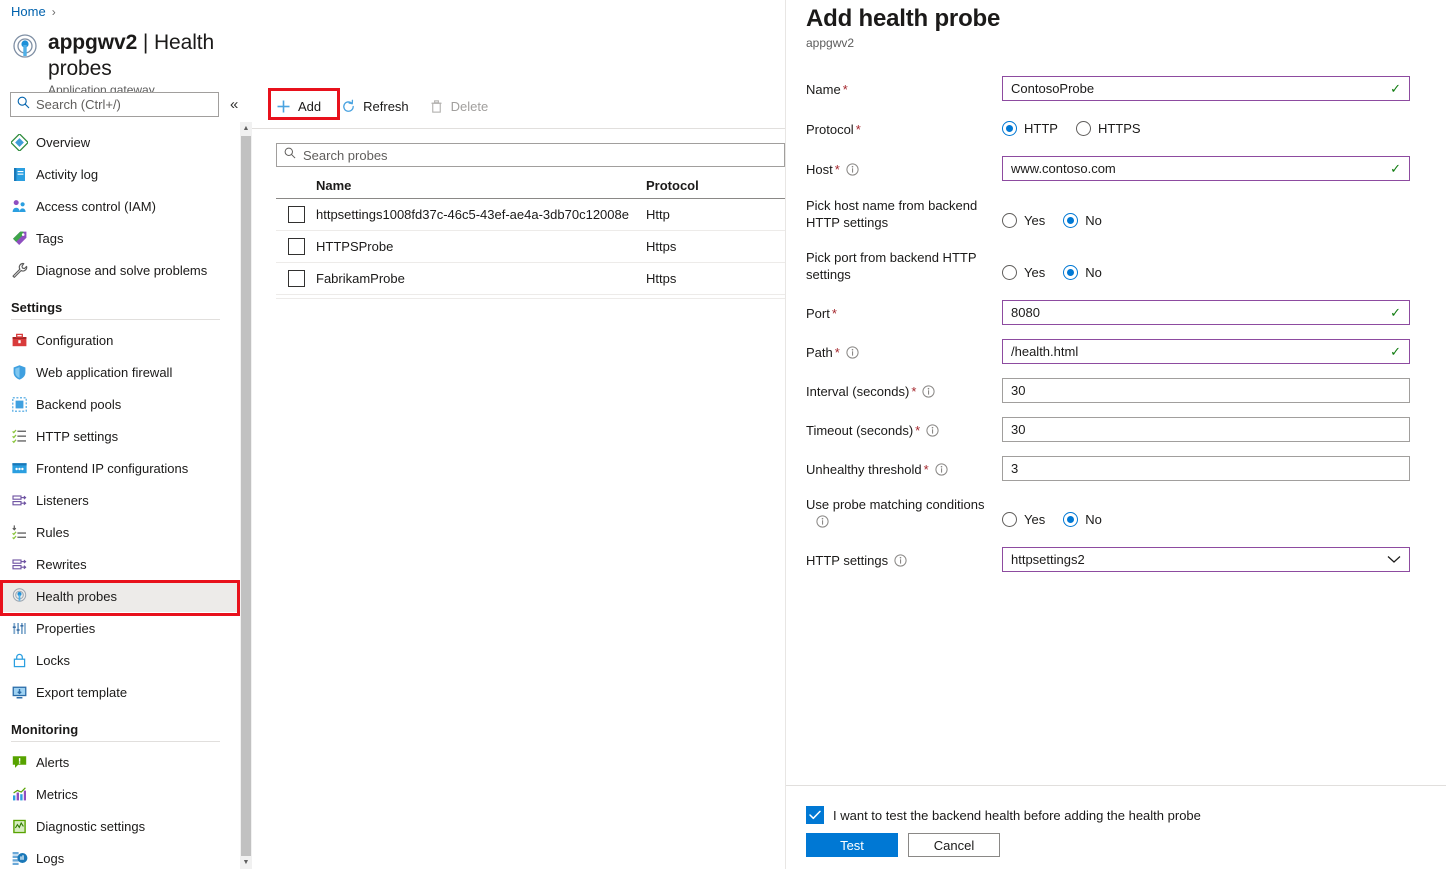 The width and height of the screenshot is (1446, 869). What do you see at coordinates (120, 762) in the screenshot?
I see `sidebar-item-alerts: Alerts` at bounding box center [120, 762].